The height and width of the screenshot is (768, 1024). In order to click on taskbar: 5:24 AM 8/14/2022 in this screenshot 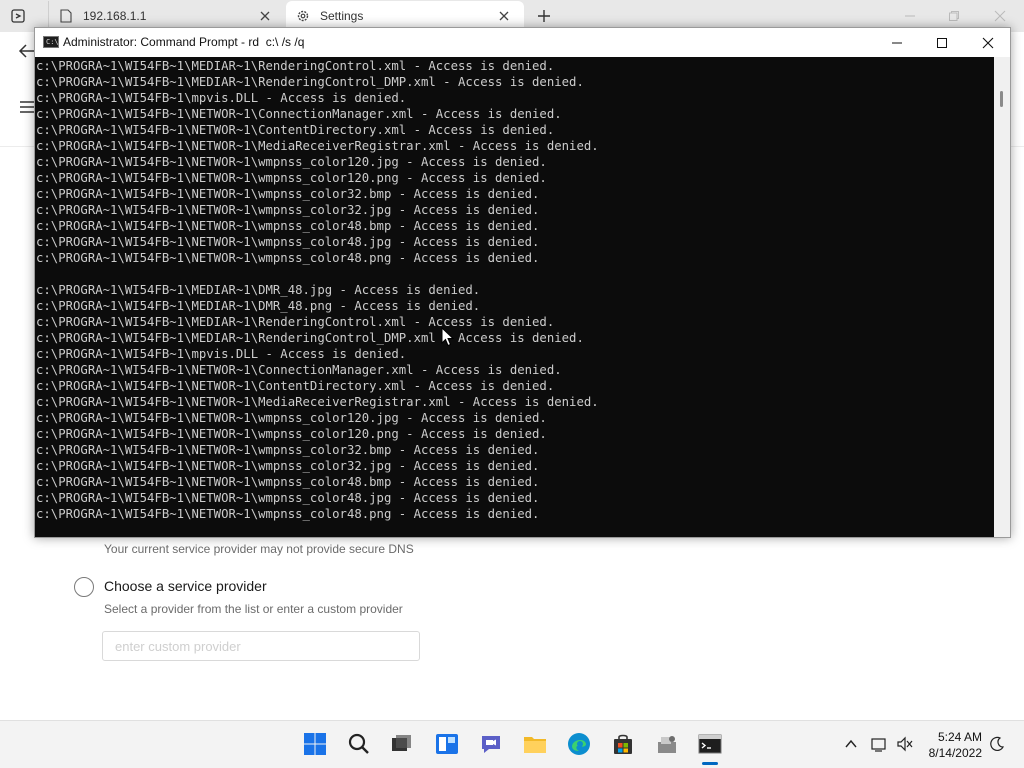, I will do `click(512, 744)`.